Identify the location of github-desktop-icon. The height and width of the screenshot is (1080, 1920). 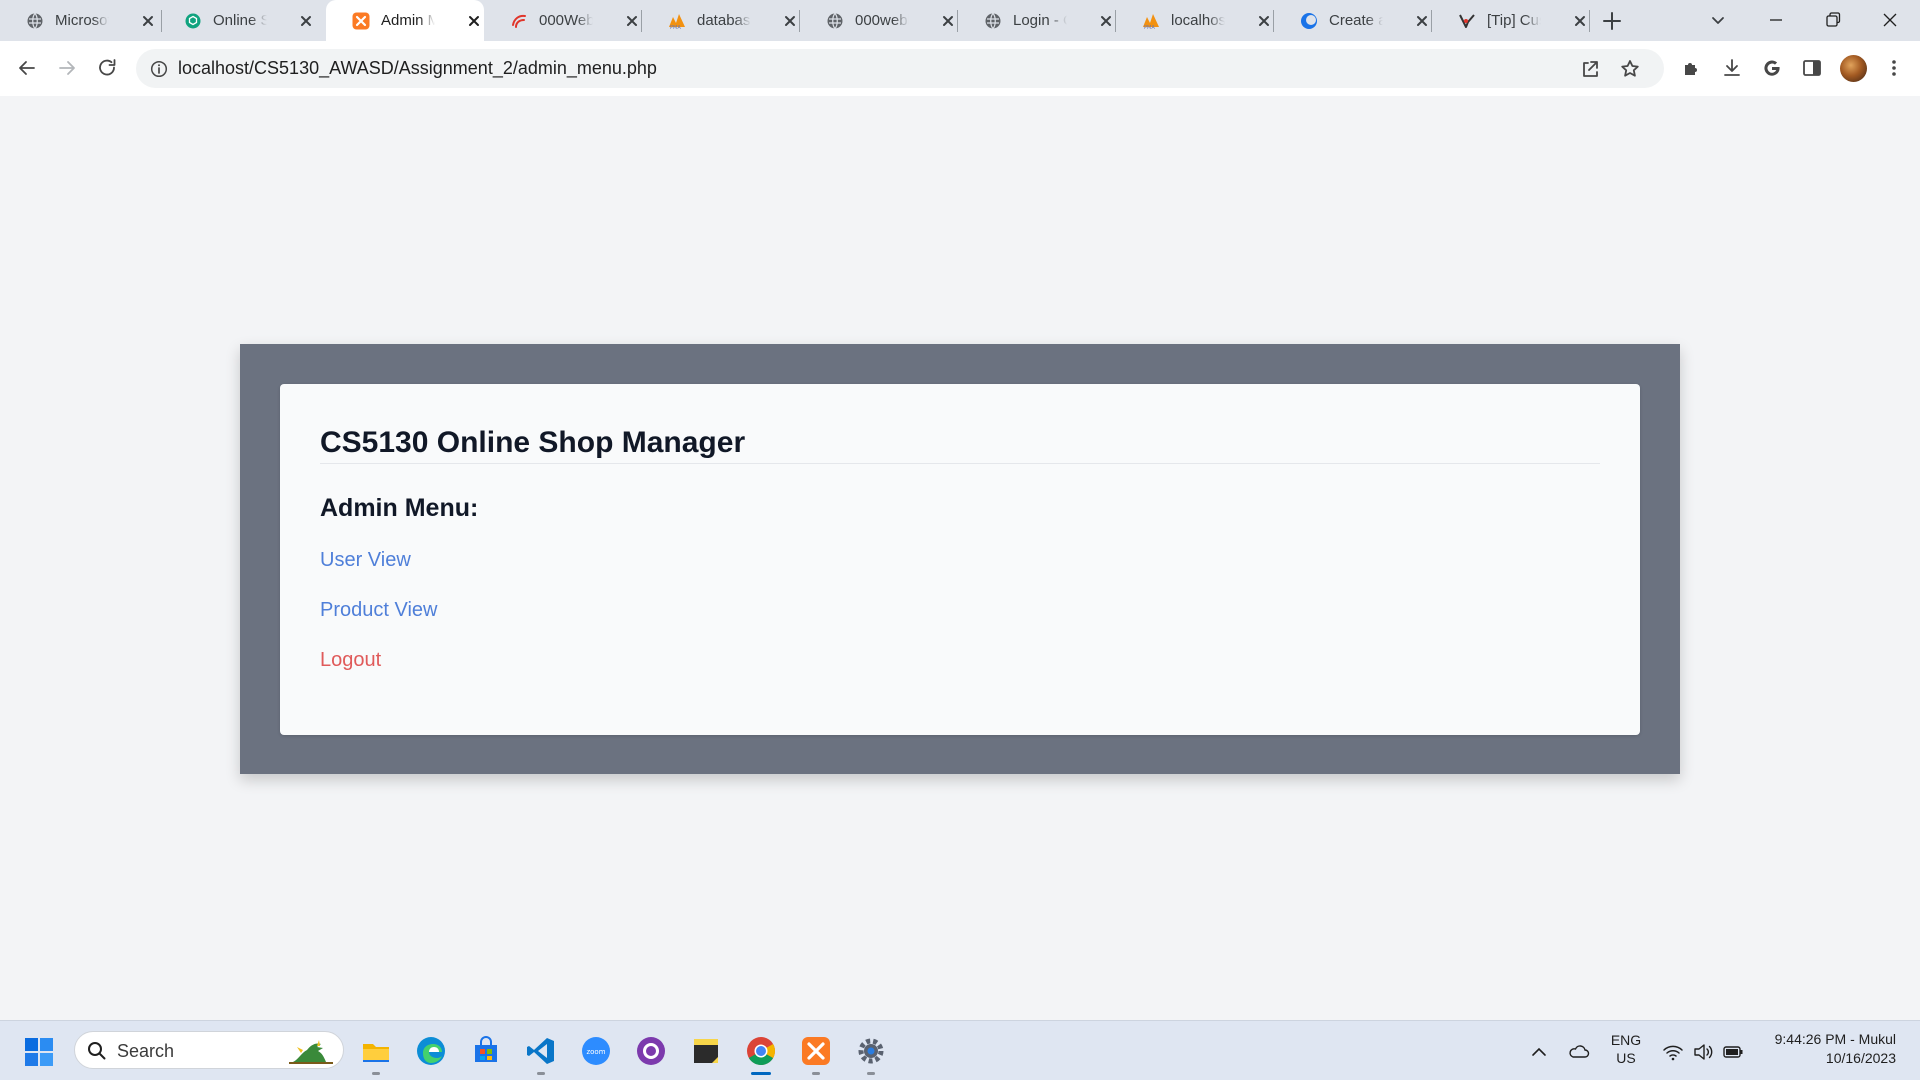
(651, 1051).